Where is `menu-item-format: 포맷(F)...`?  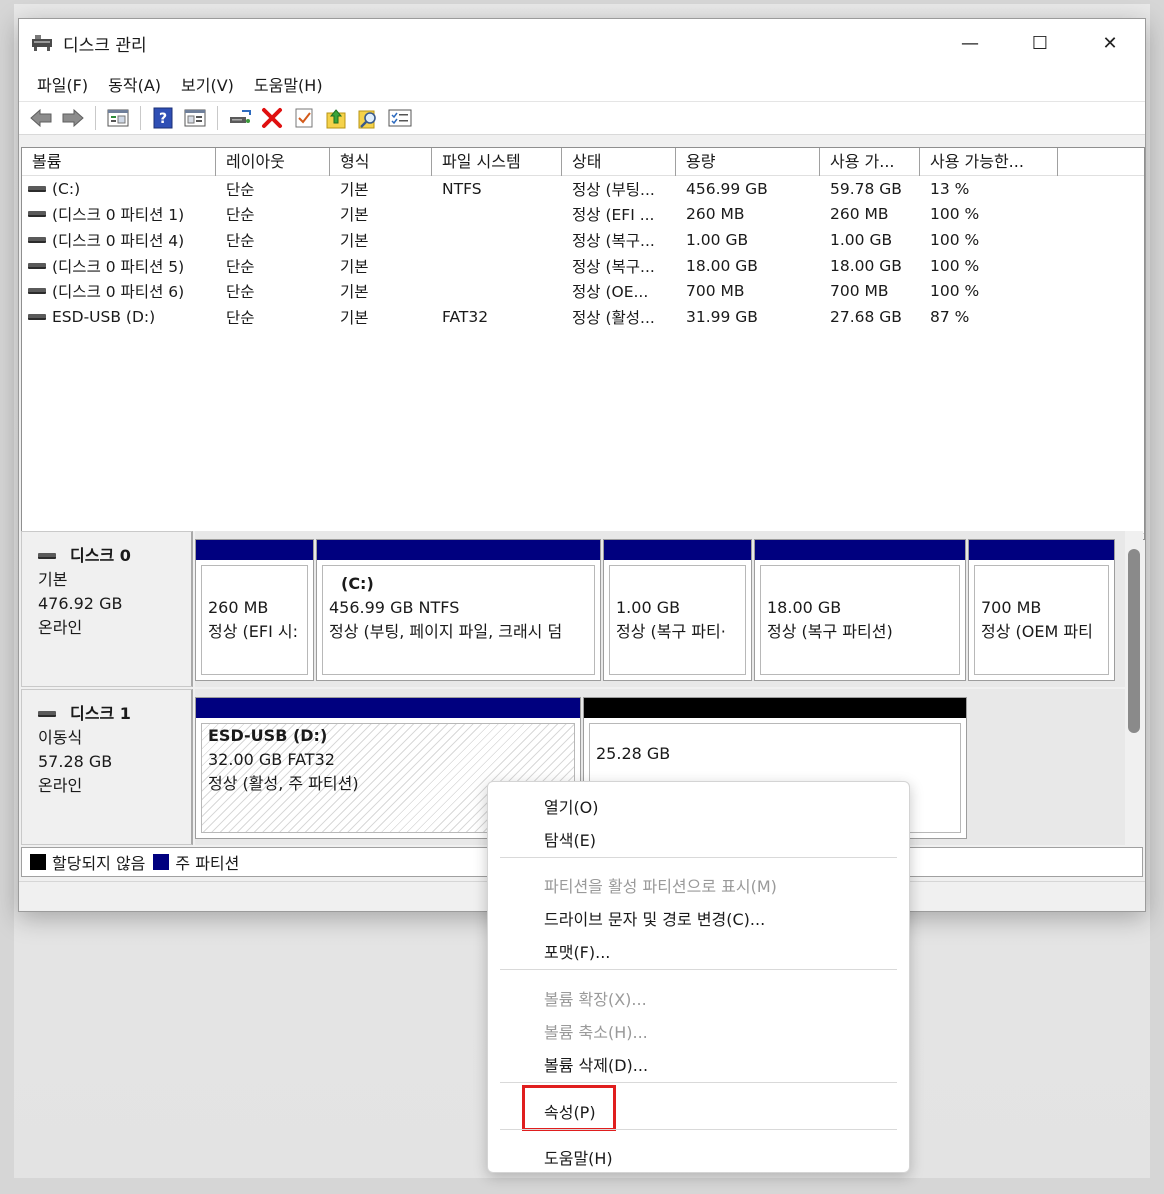 menu-item-format: 포맷(F)... is located at coordinates (577, 951).